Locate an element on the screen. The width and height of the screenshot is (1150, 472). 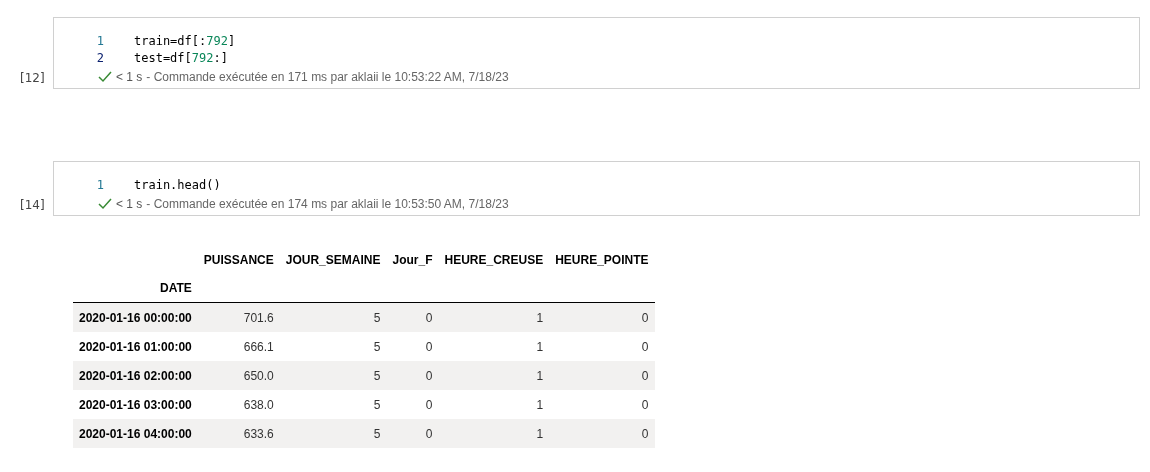
execution-count: [12] is located at coordinates (32, 79).